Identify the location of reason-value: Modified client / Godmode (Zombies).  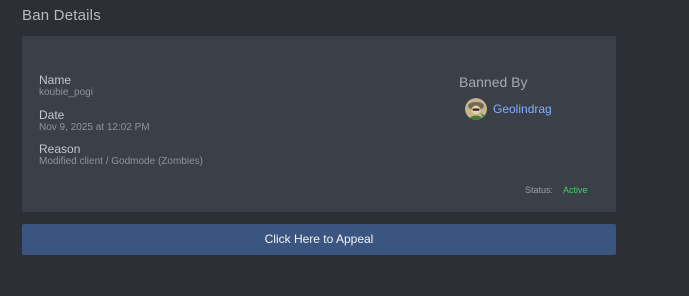
(121, 161).